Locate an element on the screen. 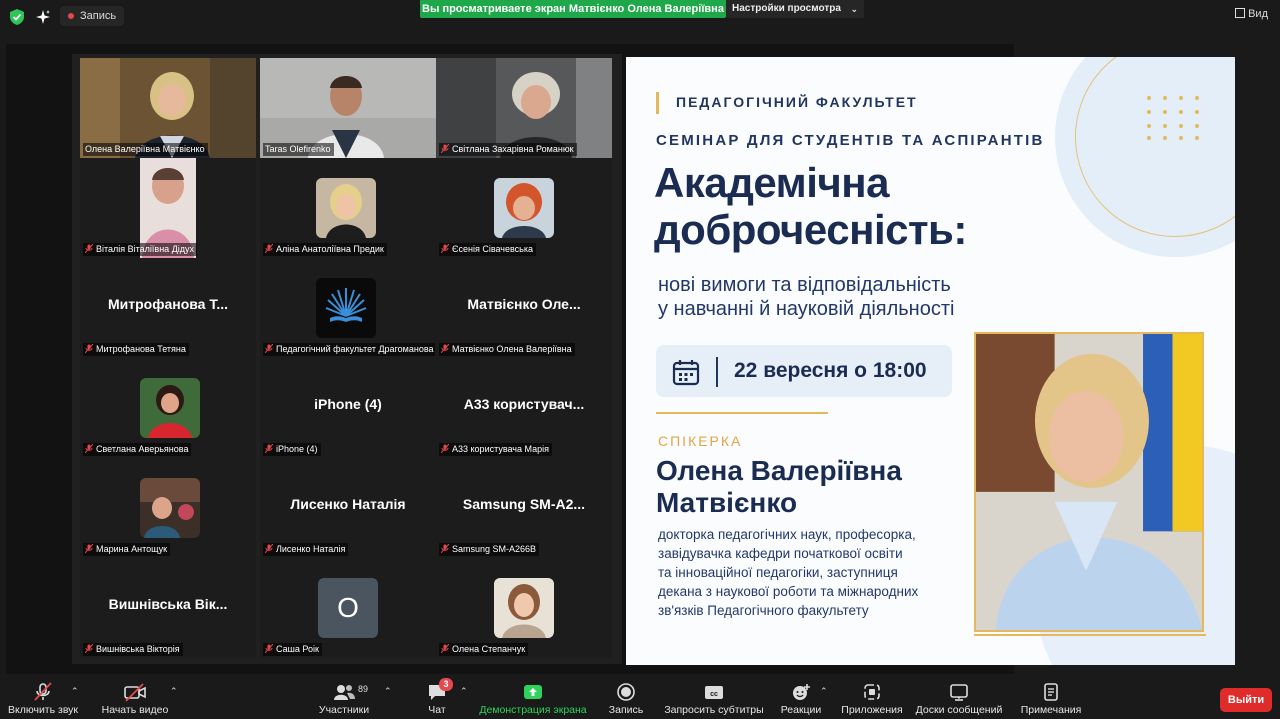 The image size is (1280, 719). participant-name-text: Матвієнко Олена Валеріївна is located at coordinates (512, 349).